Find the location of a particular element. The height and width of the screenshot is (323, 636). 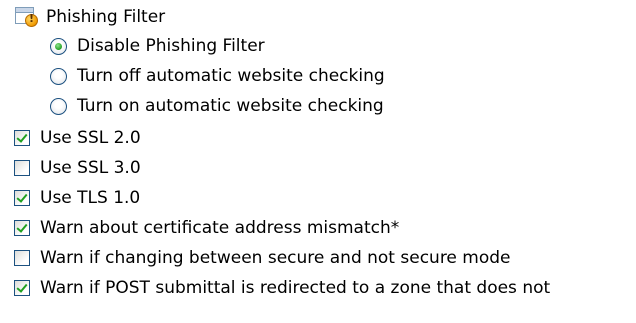

radio-disable-phishing-filter: Disable Phishing Filter is located at coordinates (157, 46).